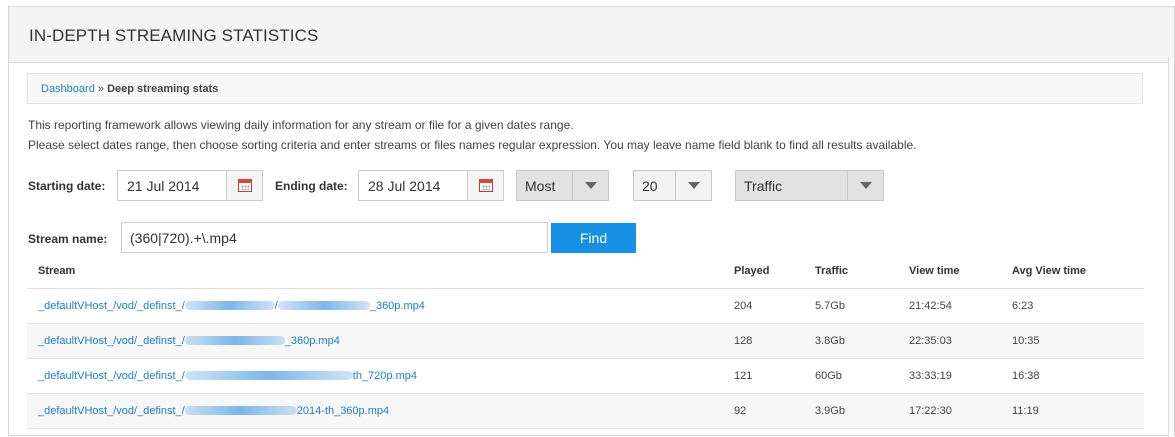  What do you see at coordinates (930, 376) in the screenshot?
I see `view-time-value: 33:33:19` at bounding box center [930, 376].